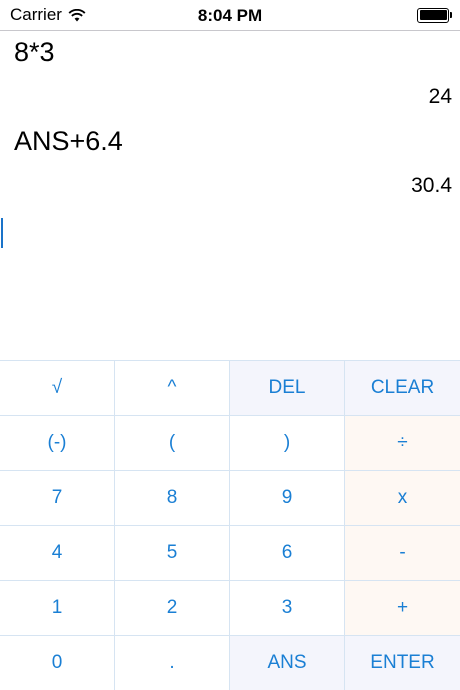 The width and height of the screenshot is (460, 690). Describe the element at coordinates (172, 663) in the screenshot. I see `decimal-key: .` at that location.